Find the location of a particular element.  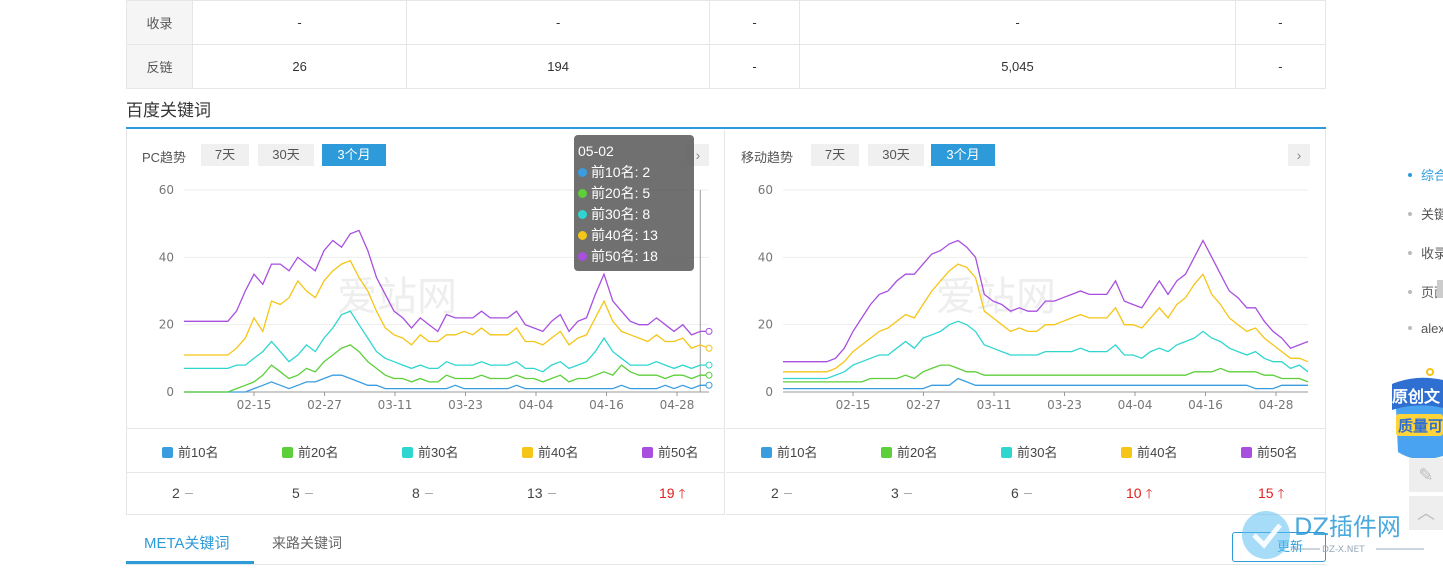

tooltip-text: 前30名: 8 is located at coordinates (621, 214).